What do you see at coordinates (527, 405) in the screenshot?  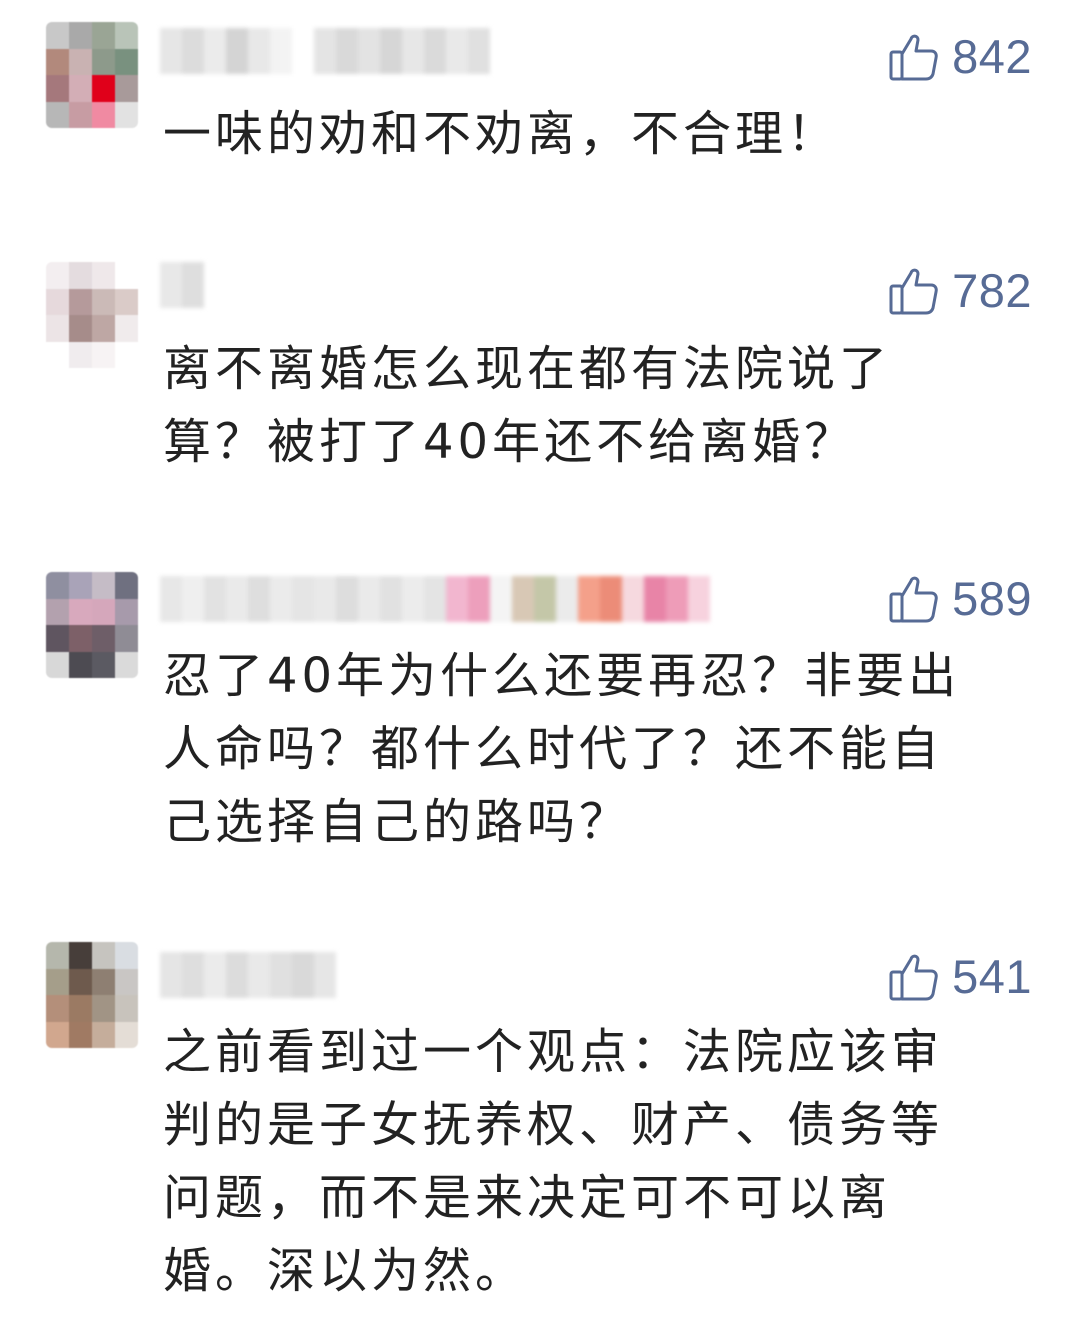 I see `comment-text: 离不离婚怎么现在都有法院说了 算？被打了40年还不给离婚？` at bounding box center [527, 405].